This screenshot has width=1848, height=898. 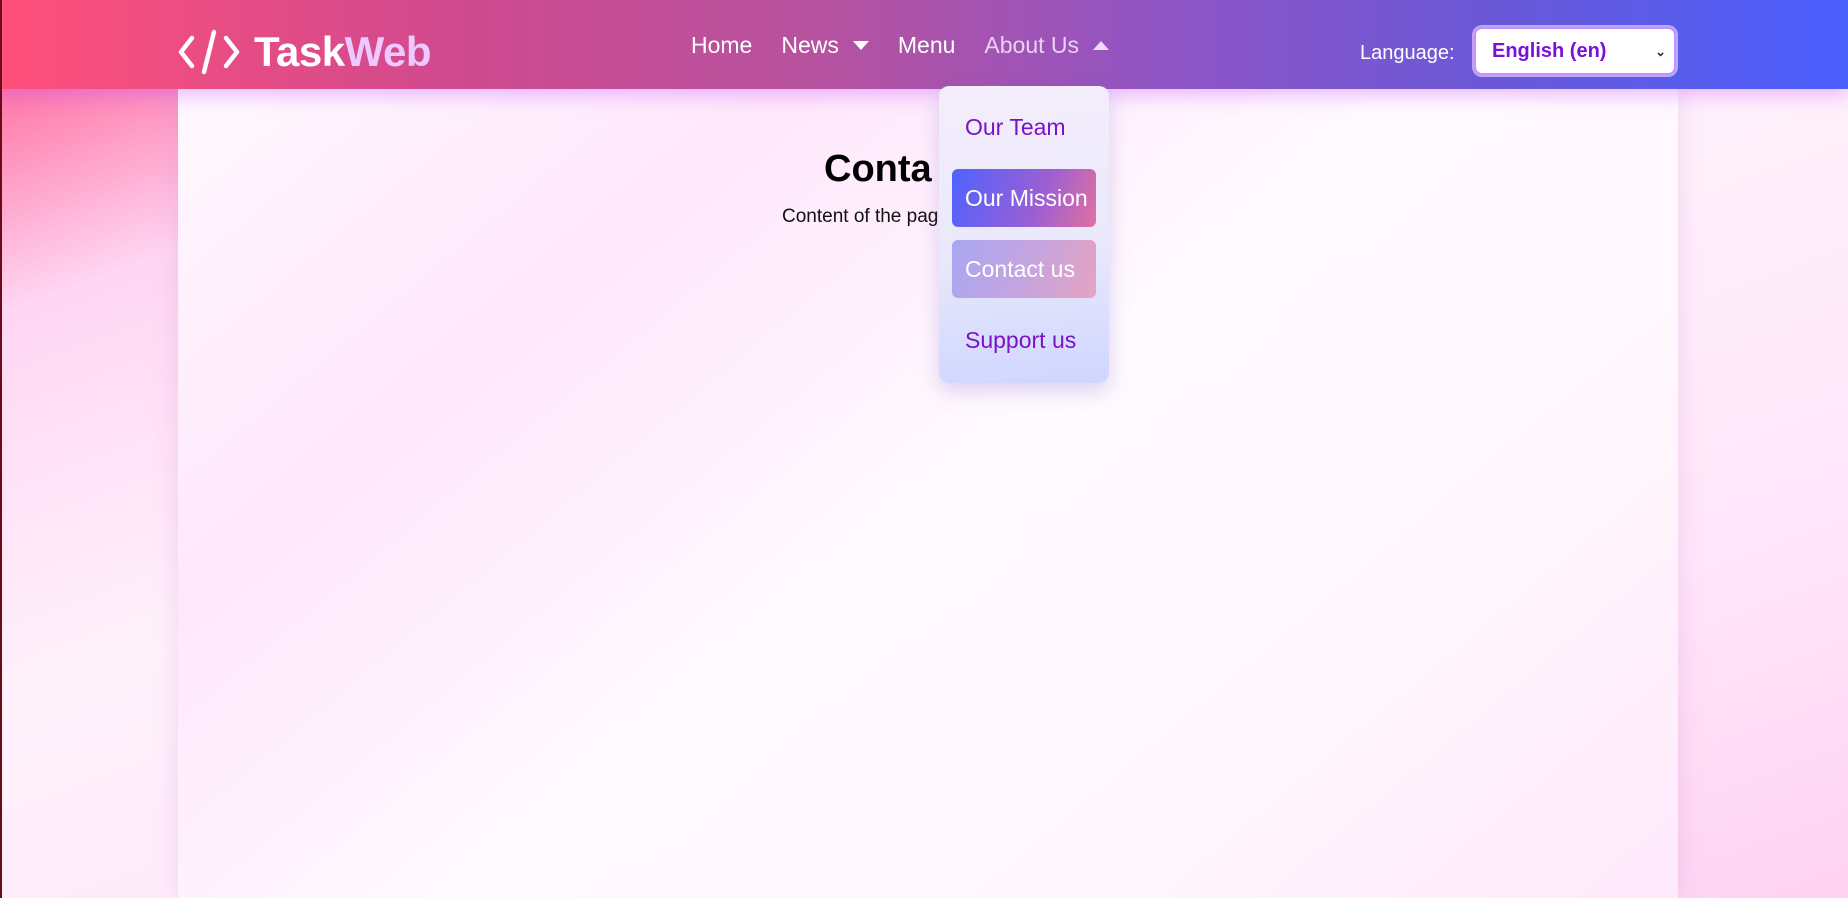 What do you see at coordinates (1021, 339) in the screenshot?
I see `dropdown-item-label: Support us` at bounding box center [1021, 339].